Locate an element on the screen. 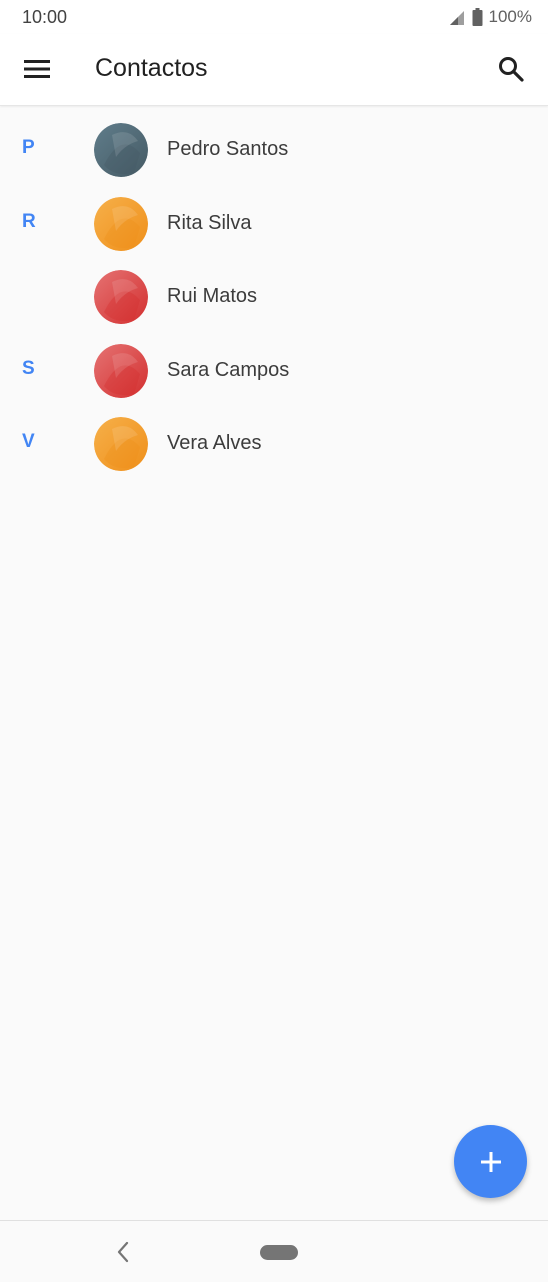 Image resolution: width=548 pixels, height=1282 pixels. section-letter: S is located at coordinates (28, 368).